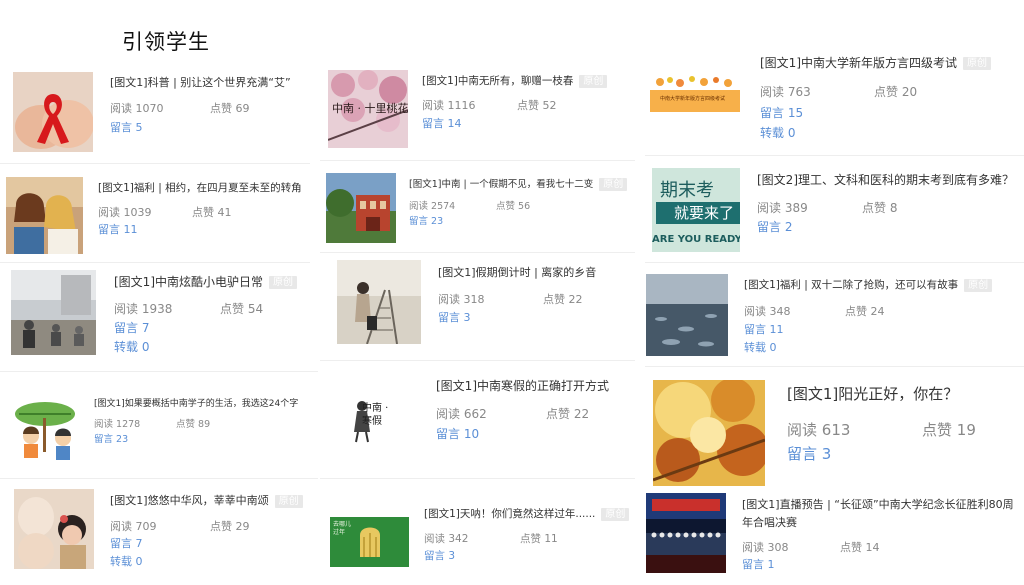  What do you see at coordinates (522, 385) in the screenshot?
I see `article-title: [图文1]中南寒假的正确打开方式` at bounding box center [522, 385].